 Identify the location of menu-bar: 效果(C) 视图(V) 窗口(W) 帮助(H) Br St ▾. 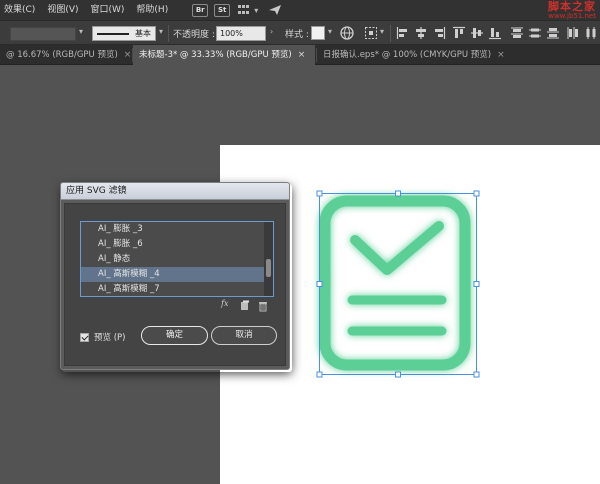
(300, 10).